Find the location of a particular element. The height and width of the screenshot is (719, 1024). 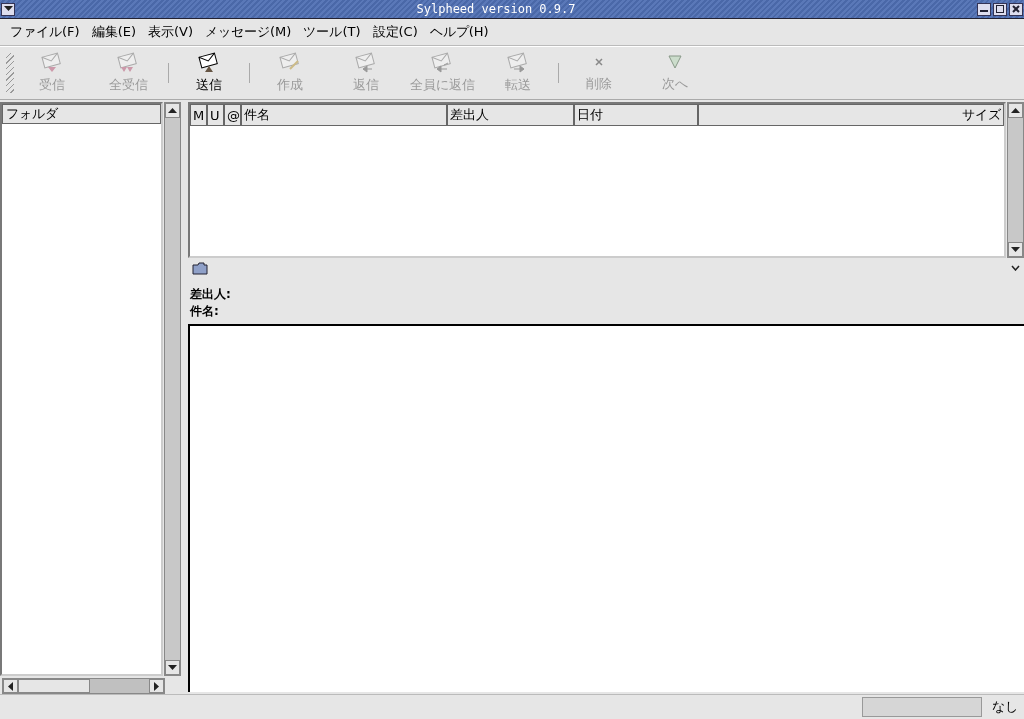

menu-item: ファイル(F) is located at coordinates (45, 32).